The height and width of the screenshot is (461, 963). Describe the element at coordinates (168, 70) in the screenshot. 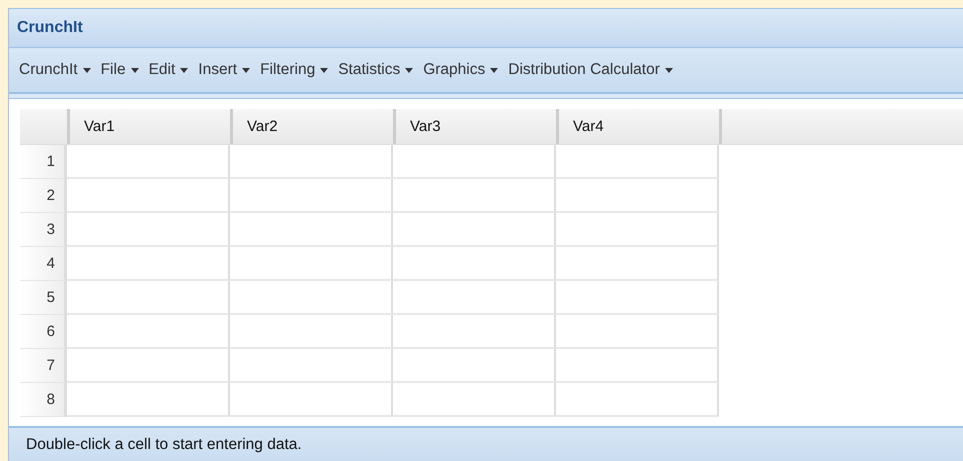

I see `menu-item: Edit` at that location.